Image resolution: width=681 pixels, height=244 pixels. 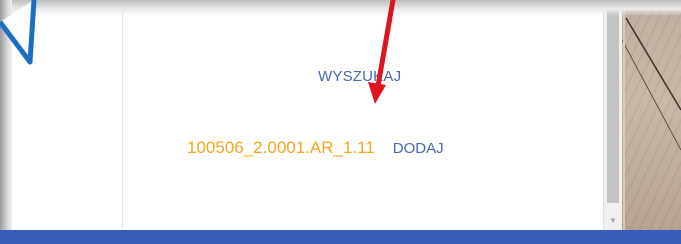 What do you see at coordinates (418, 148) in the screenshot?
I see `add-link: DODAJ` at bounding box center [418, 148].